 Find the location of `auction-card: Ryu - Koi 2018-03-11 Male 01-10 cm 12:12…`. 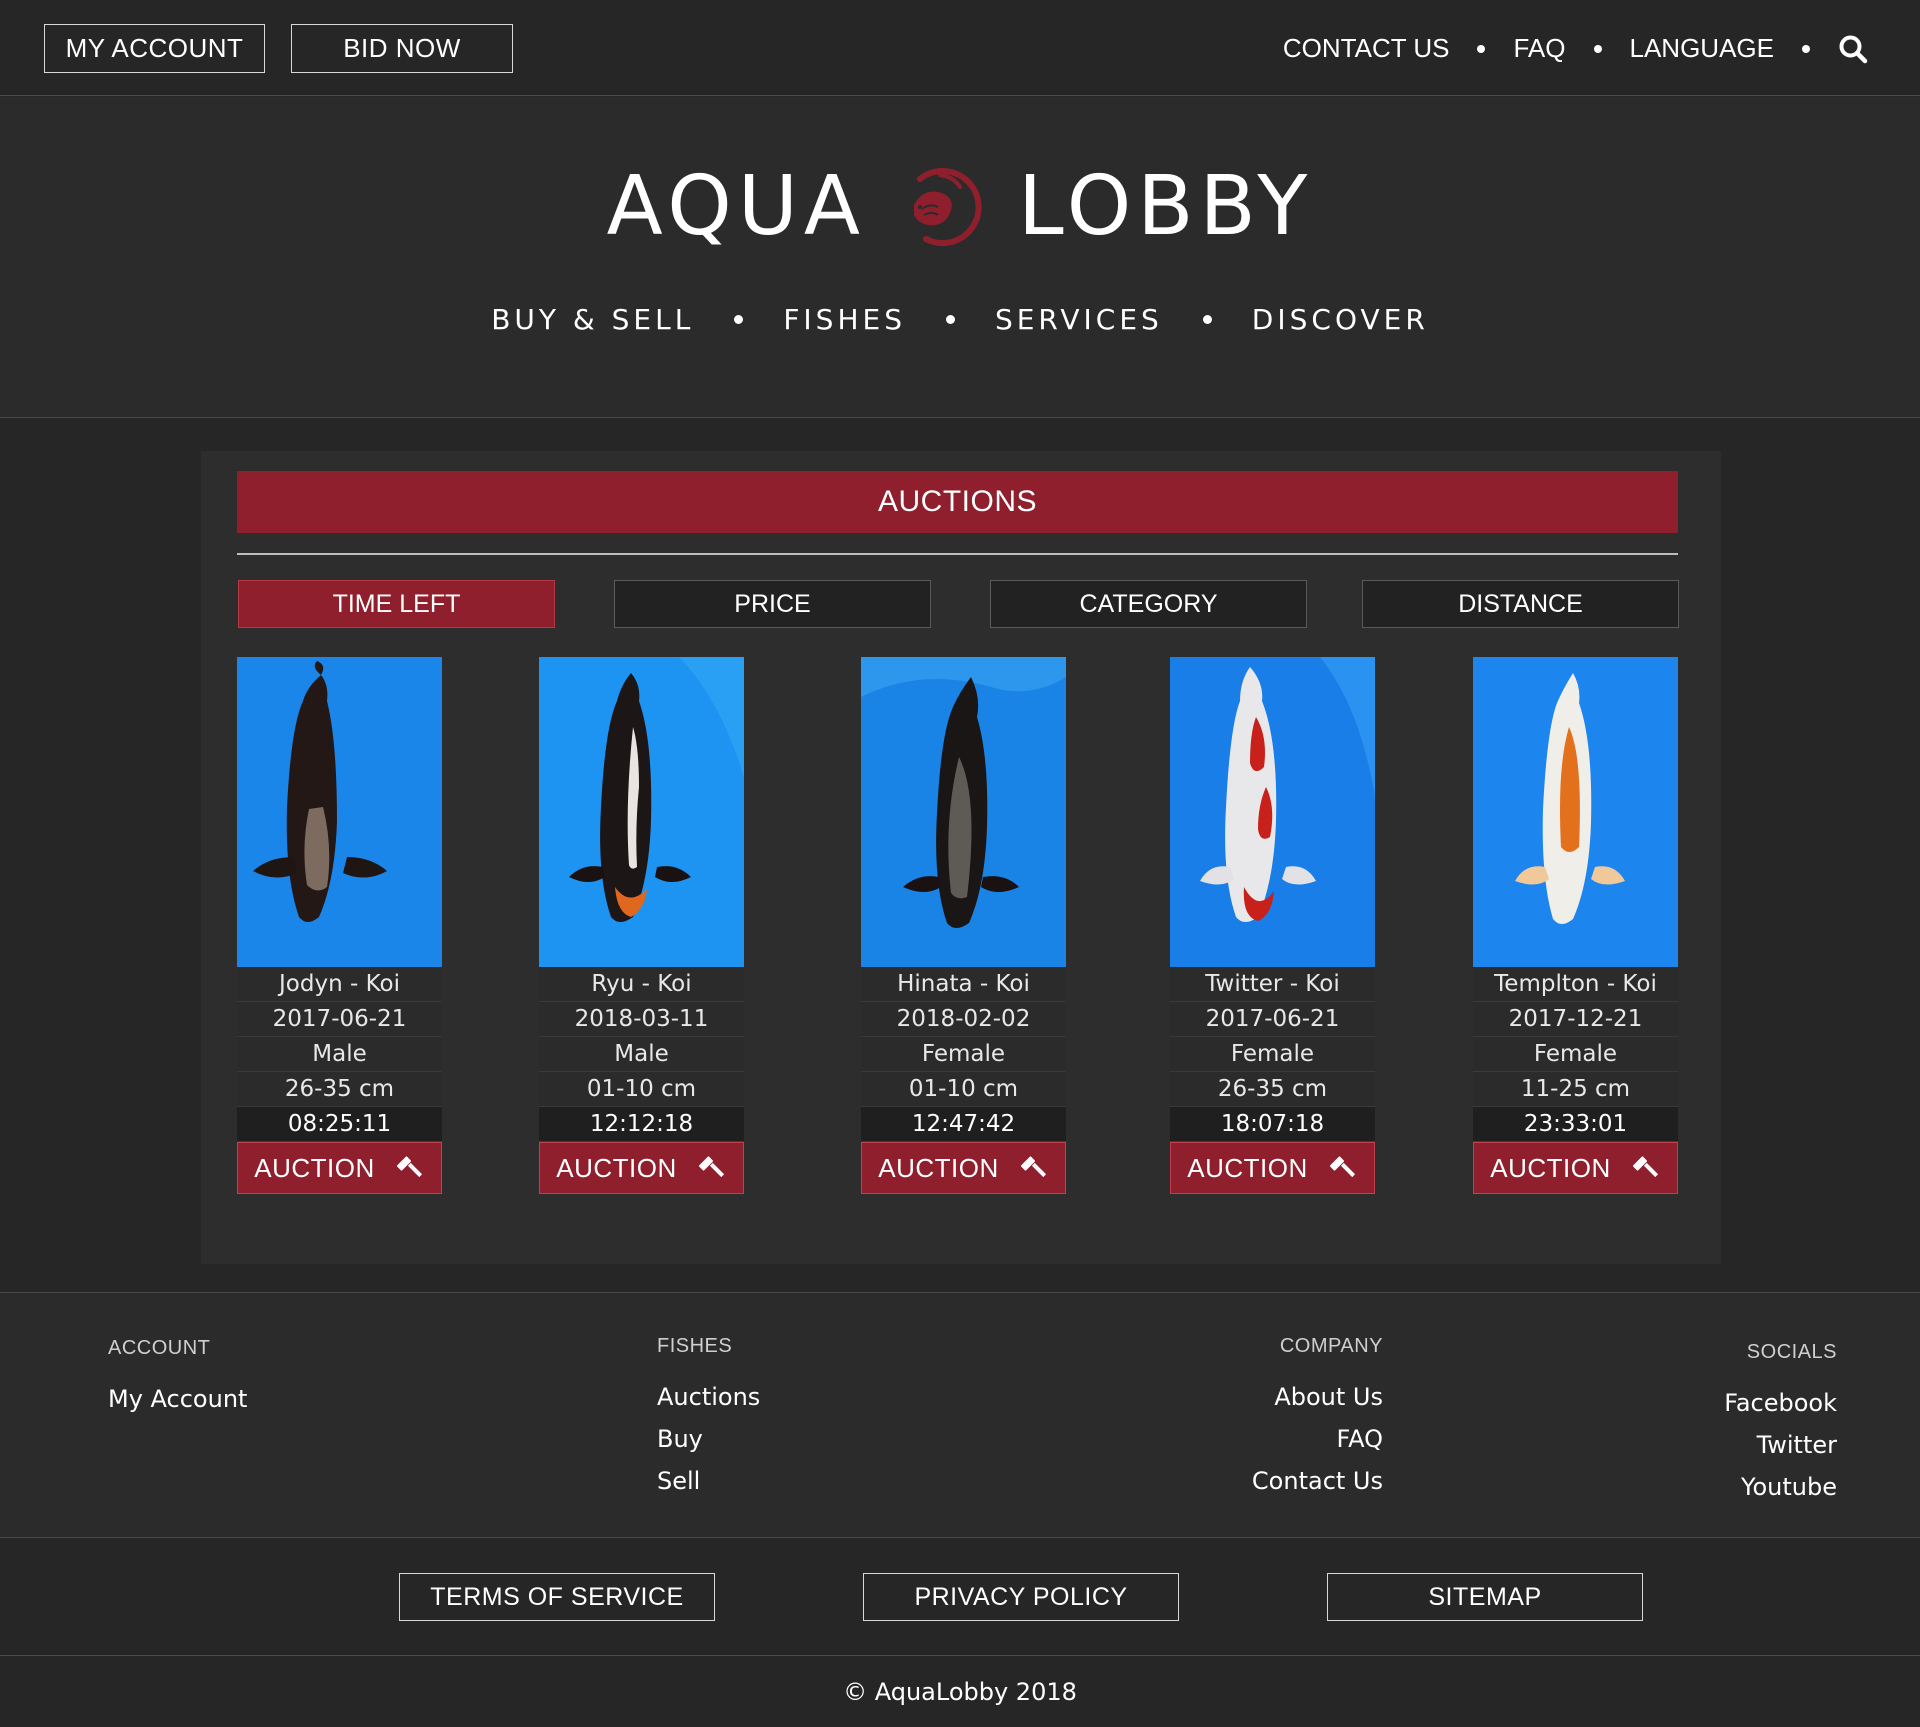

auction-card: Ryu - Koi 2018-03-11 Male 01-10 cm 12:12… is located at coordinates (641, 925).